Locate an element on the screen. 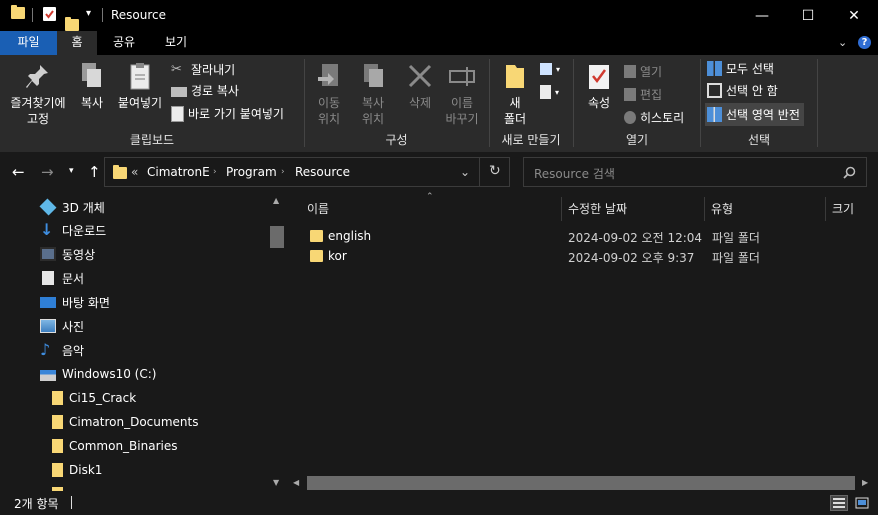 This screenshot has width=878, height=515. copy-path-icon is located at coordinates (179, 92).